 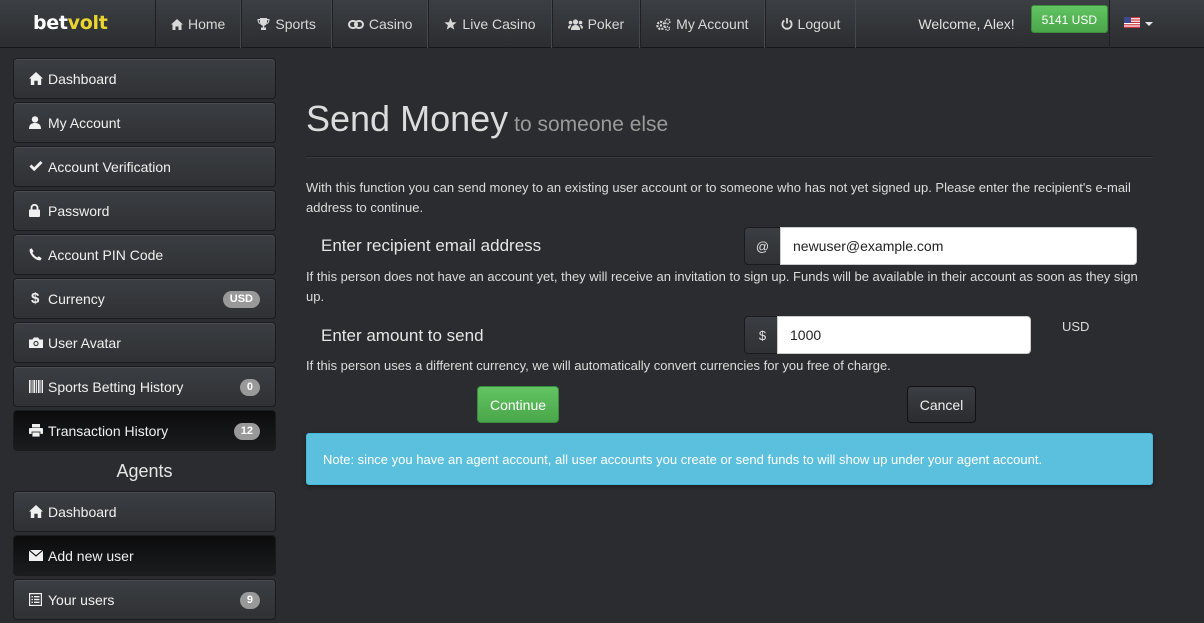 I want to click on sidebar-item-your-users: Your users 9, so click(x=144, y=599).